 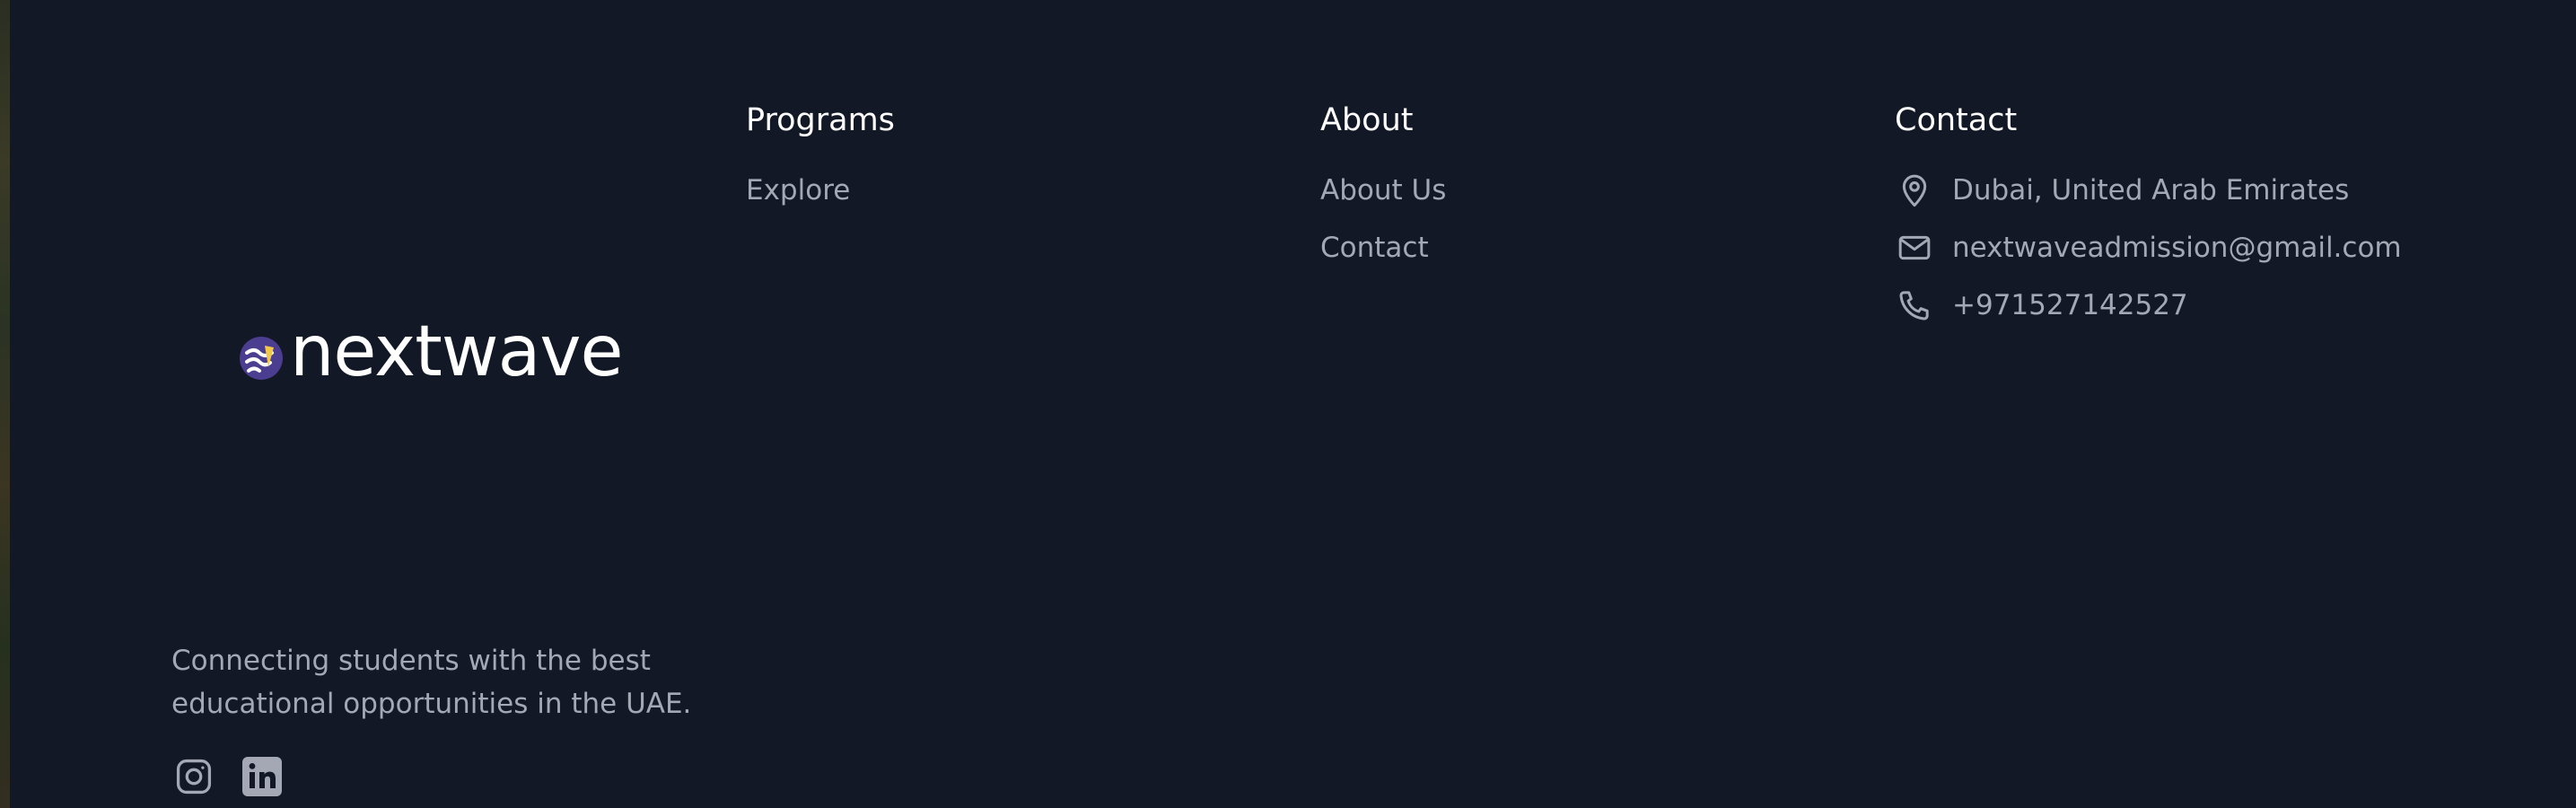 What do you see at coordinates (228, 777) in the screenshot?
I see `social-links` at bounding box center [228, 777].